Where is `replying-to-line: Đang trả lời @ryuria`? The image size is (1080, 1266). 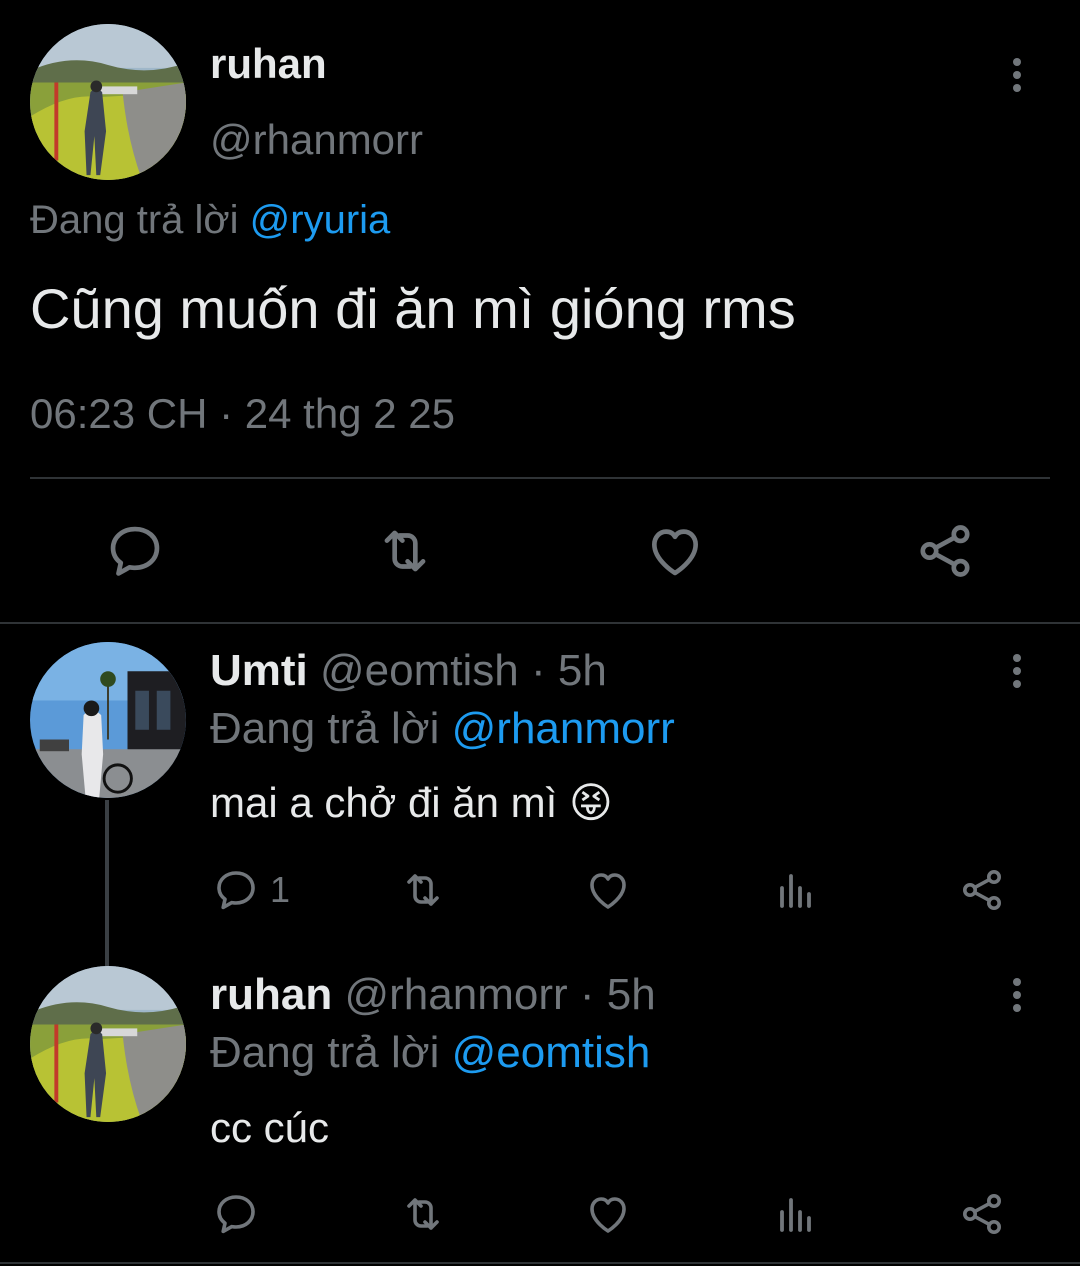
replying-to-line: Đang trả lời @ryuria is located at coordinates (210, 220).